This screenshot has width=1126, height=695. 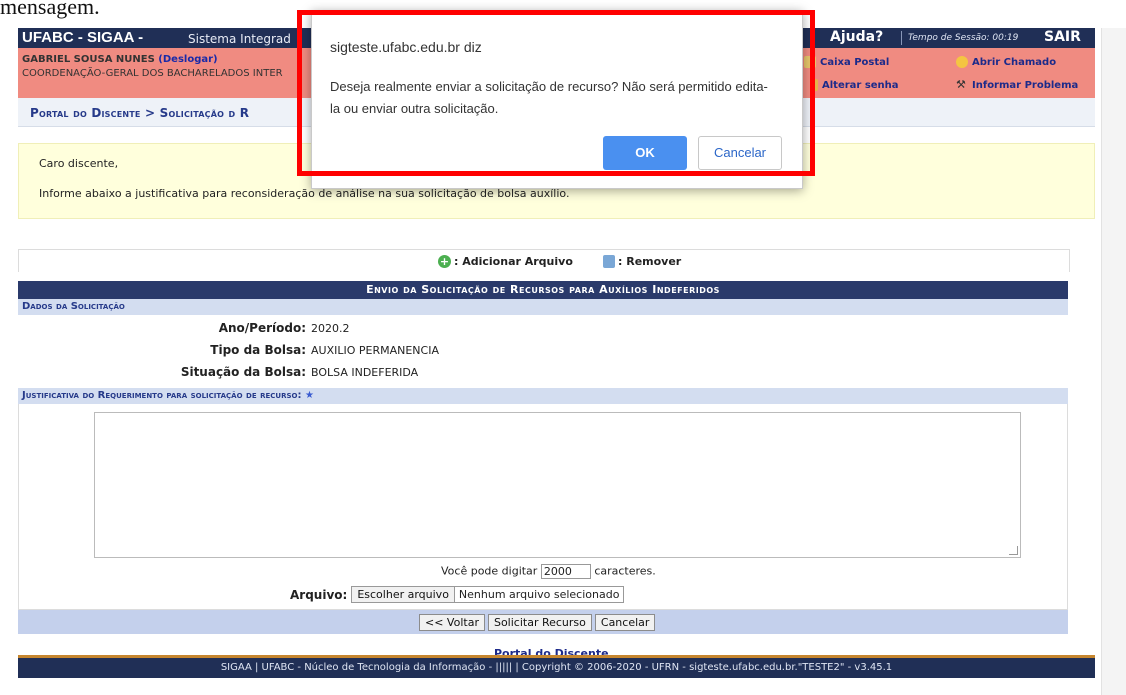 What do you see at coordinates (625, 622) in the screenshot?
I see `cancel-button: Cancelar` at bounding box center [625, 622].